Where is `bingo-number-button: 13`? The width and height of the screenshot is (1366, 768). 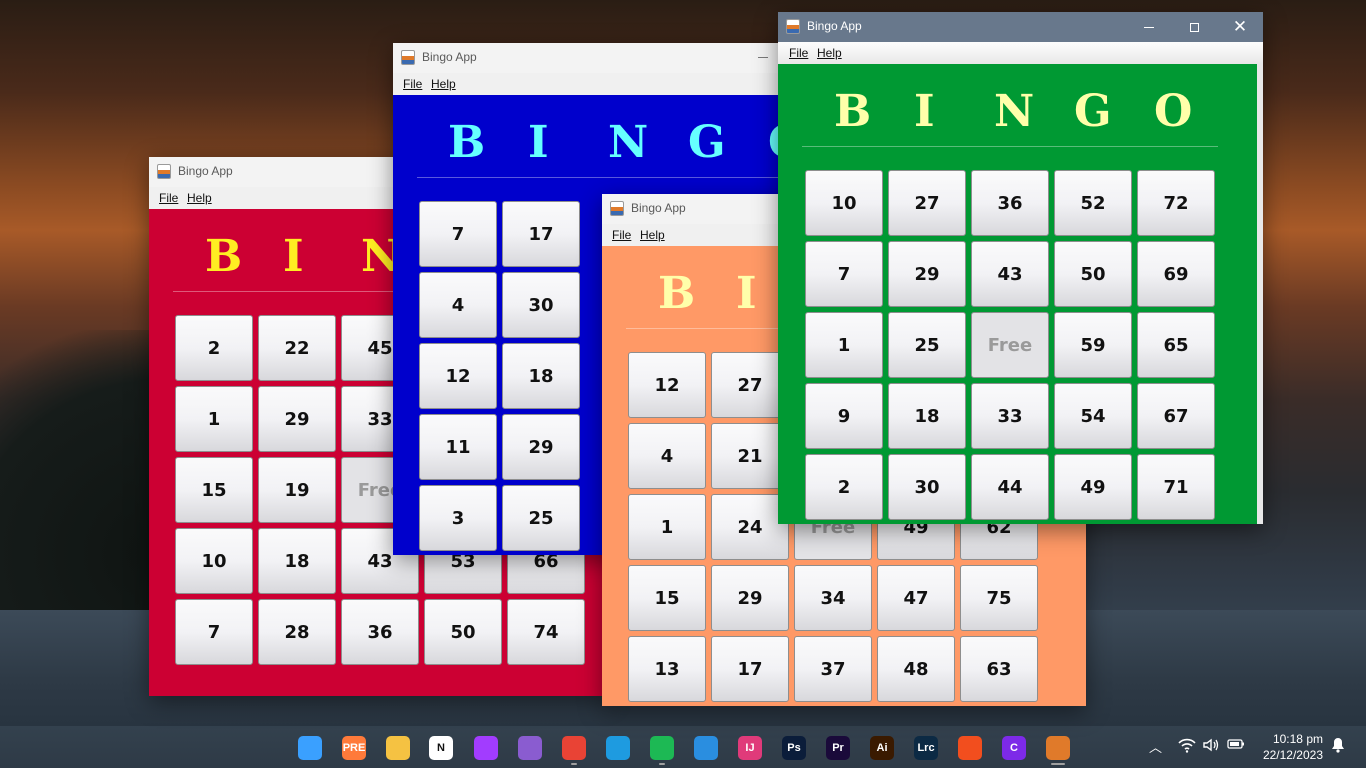 bingo-number-button: 13 is located at coordinates (667, 669).